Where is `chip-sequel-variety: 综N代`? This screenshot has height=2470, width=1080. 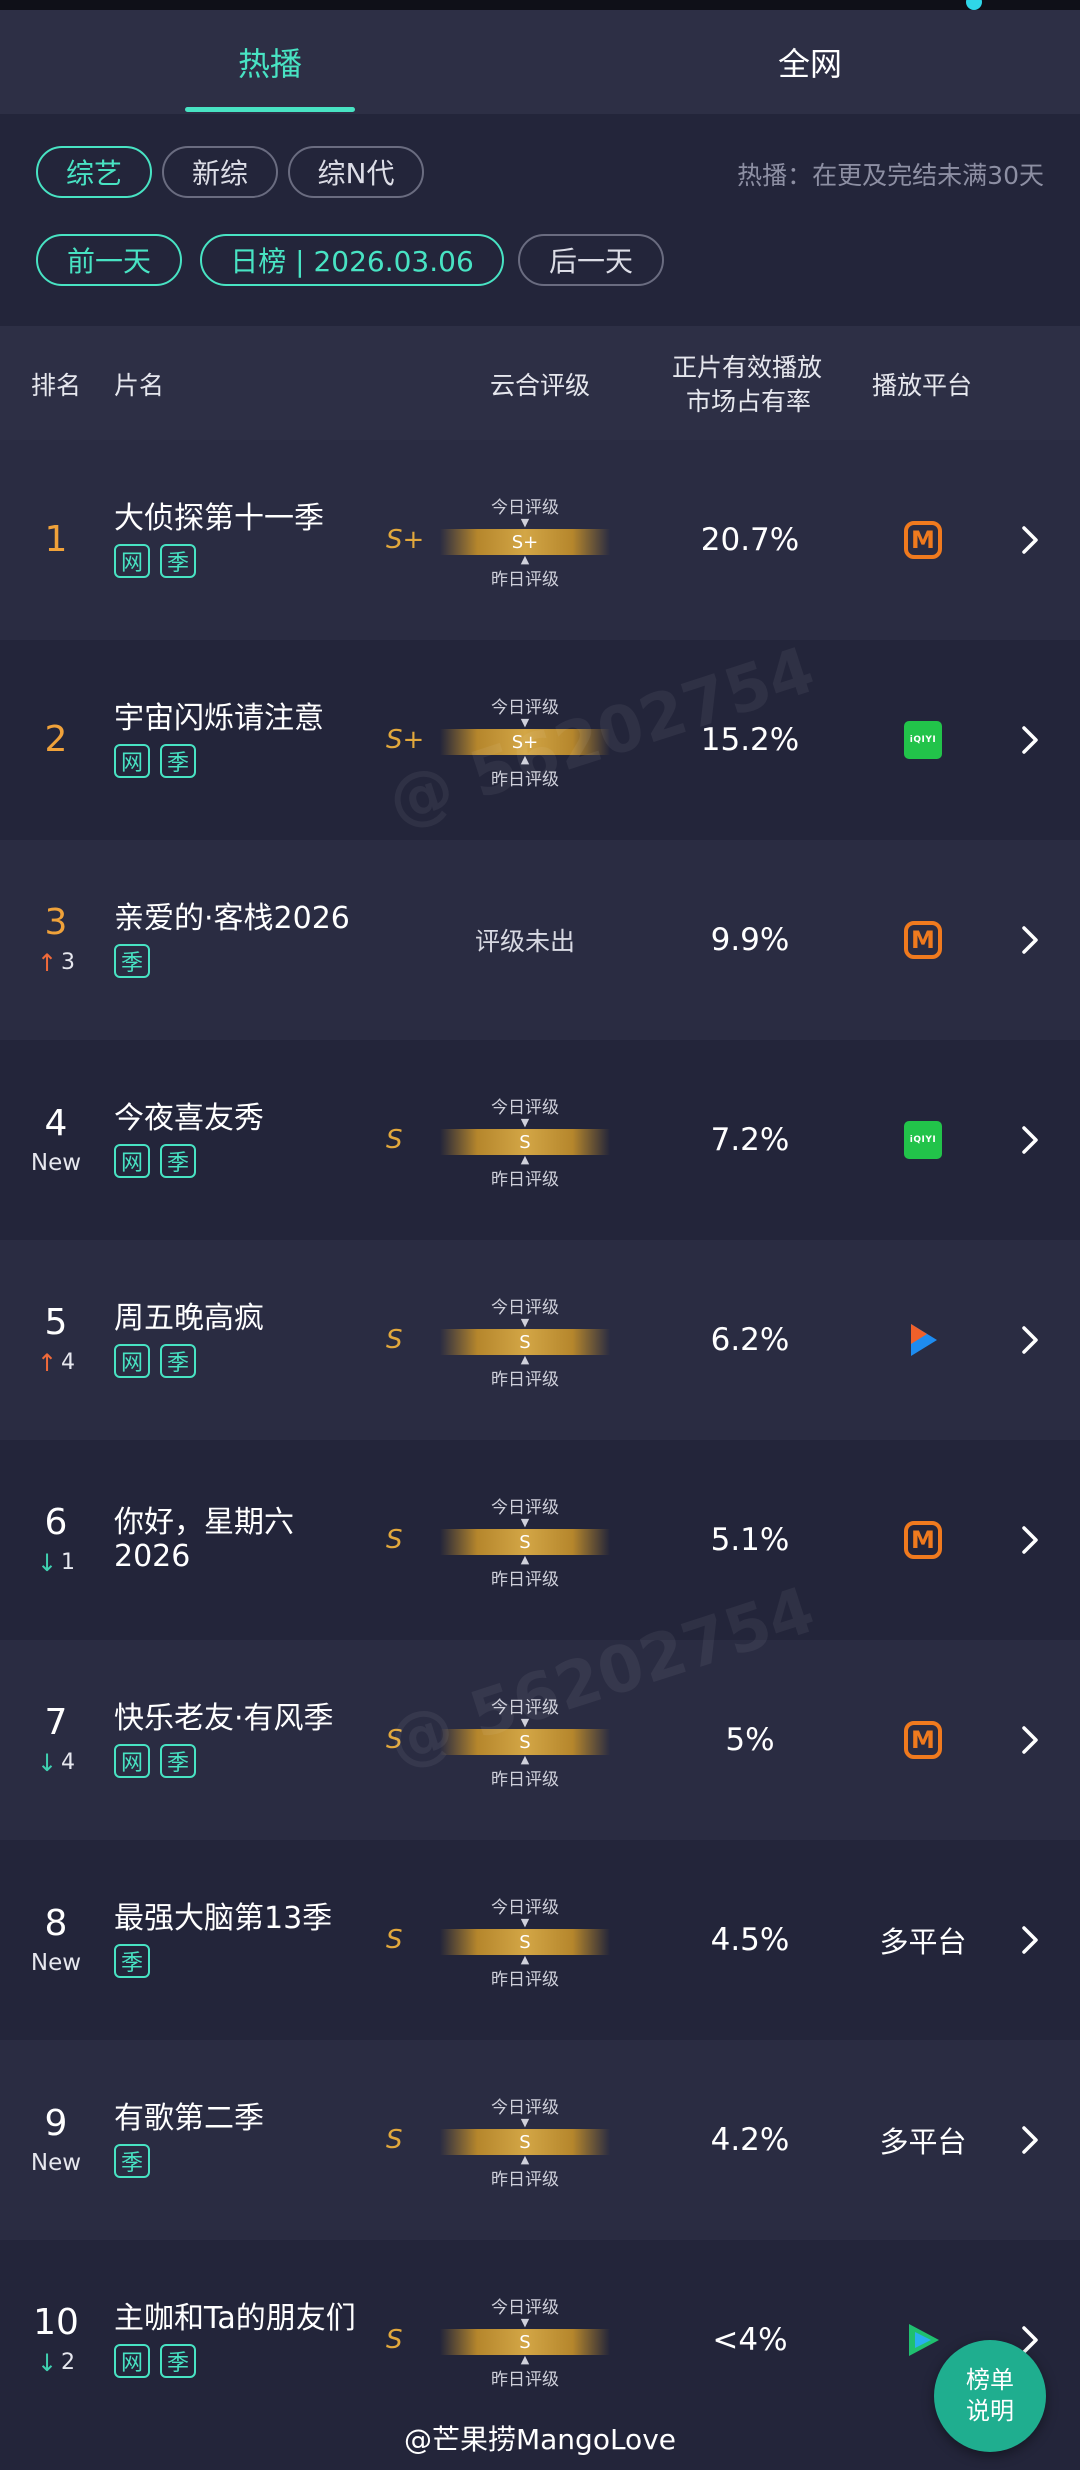
chip-sequel-variety: 综N代 is located at coordinates (356, 172).